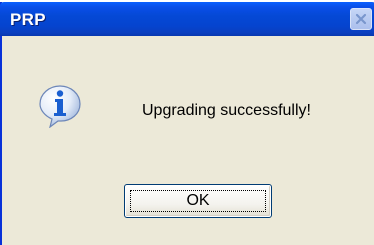 The height and width of the screenshot is (245, 374). I want to click on ok-button: OK, so click(198, 201).